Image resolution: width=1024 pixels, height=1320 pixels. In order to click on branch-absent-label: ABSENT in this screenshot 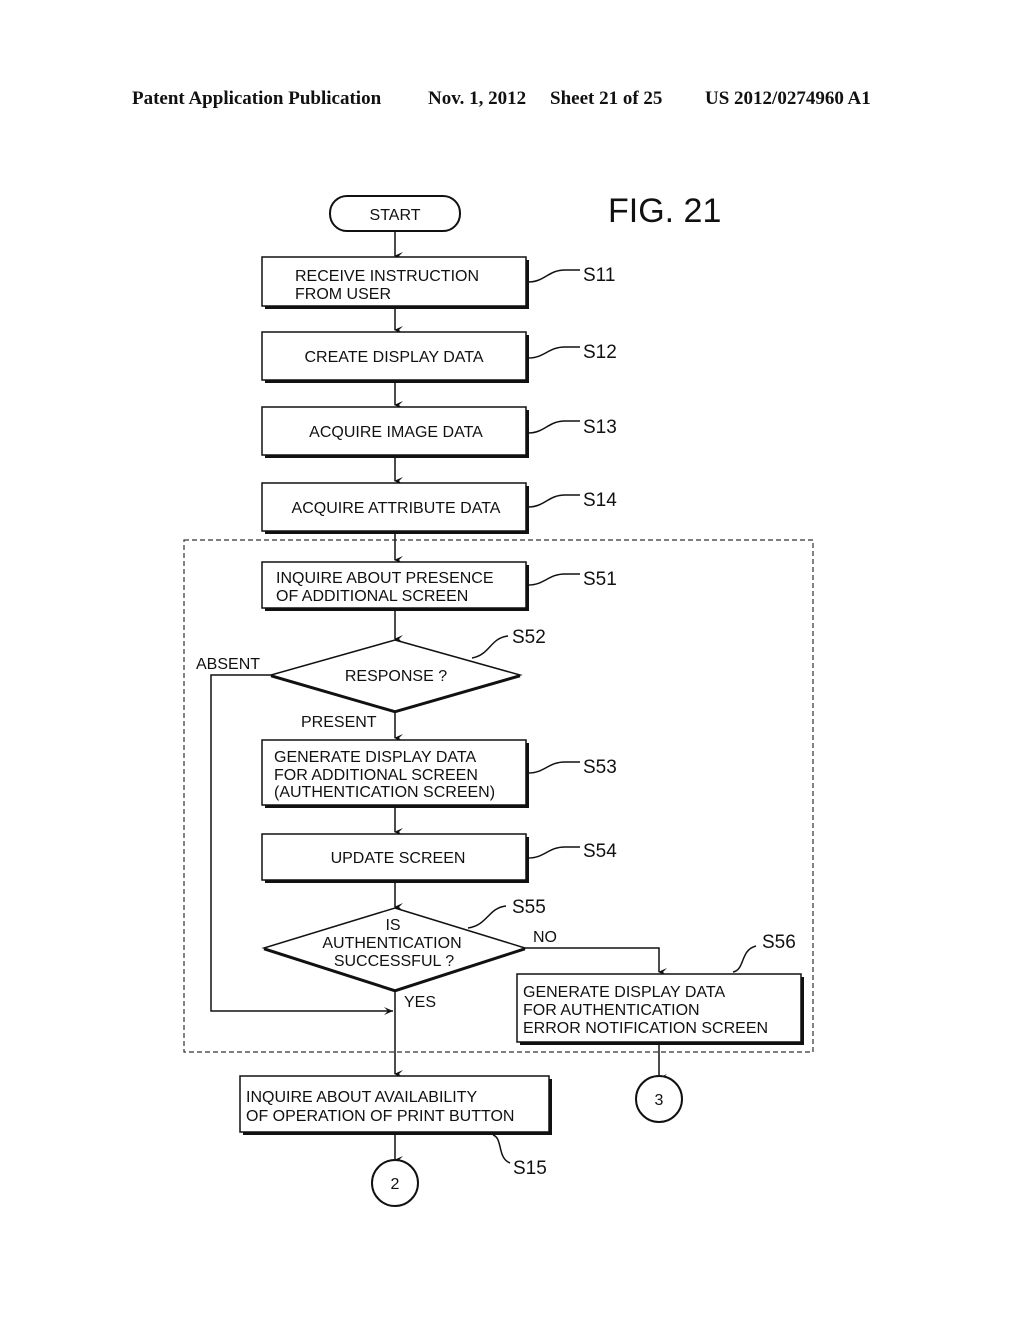, I will do `click(228, 664)`.